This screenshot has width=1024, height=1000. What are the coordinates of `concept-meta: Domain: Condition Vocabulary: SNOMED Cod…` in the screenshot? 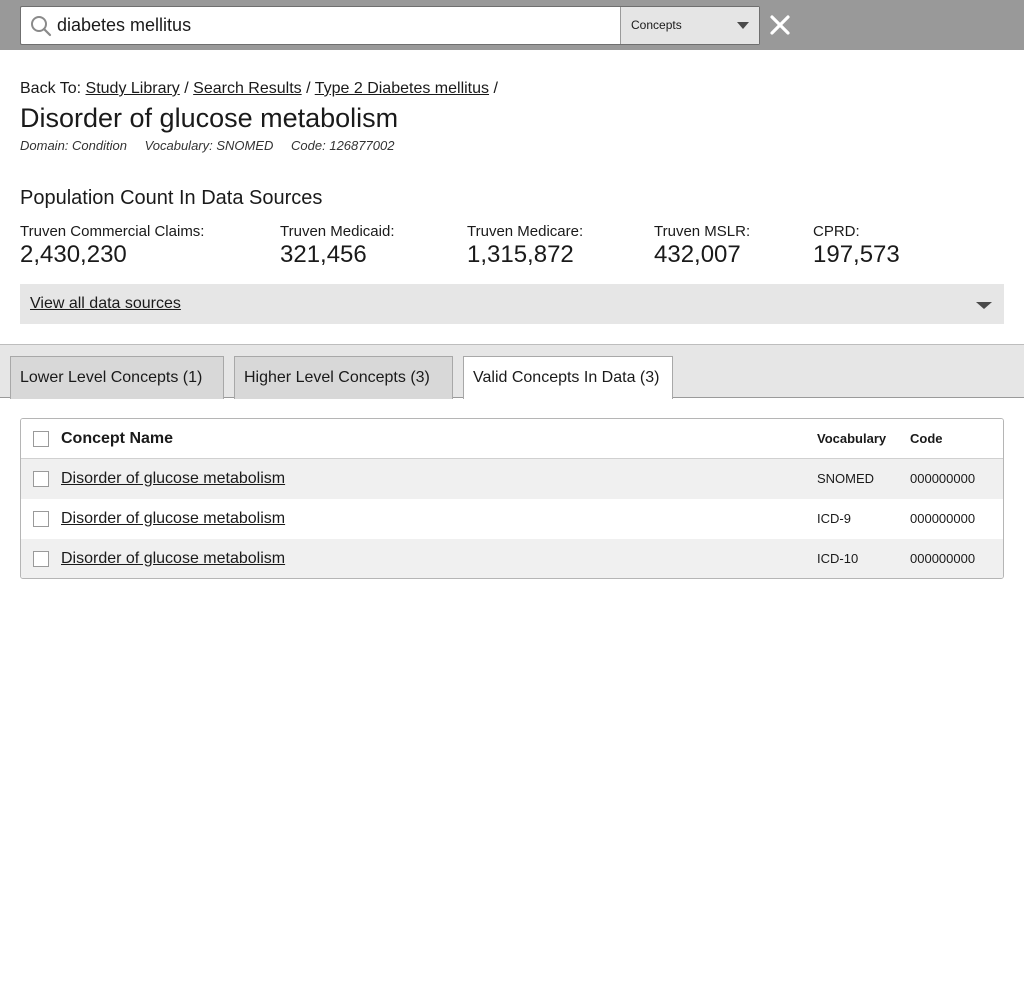 It's located at (214, 145).